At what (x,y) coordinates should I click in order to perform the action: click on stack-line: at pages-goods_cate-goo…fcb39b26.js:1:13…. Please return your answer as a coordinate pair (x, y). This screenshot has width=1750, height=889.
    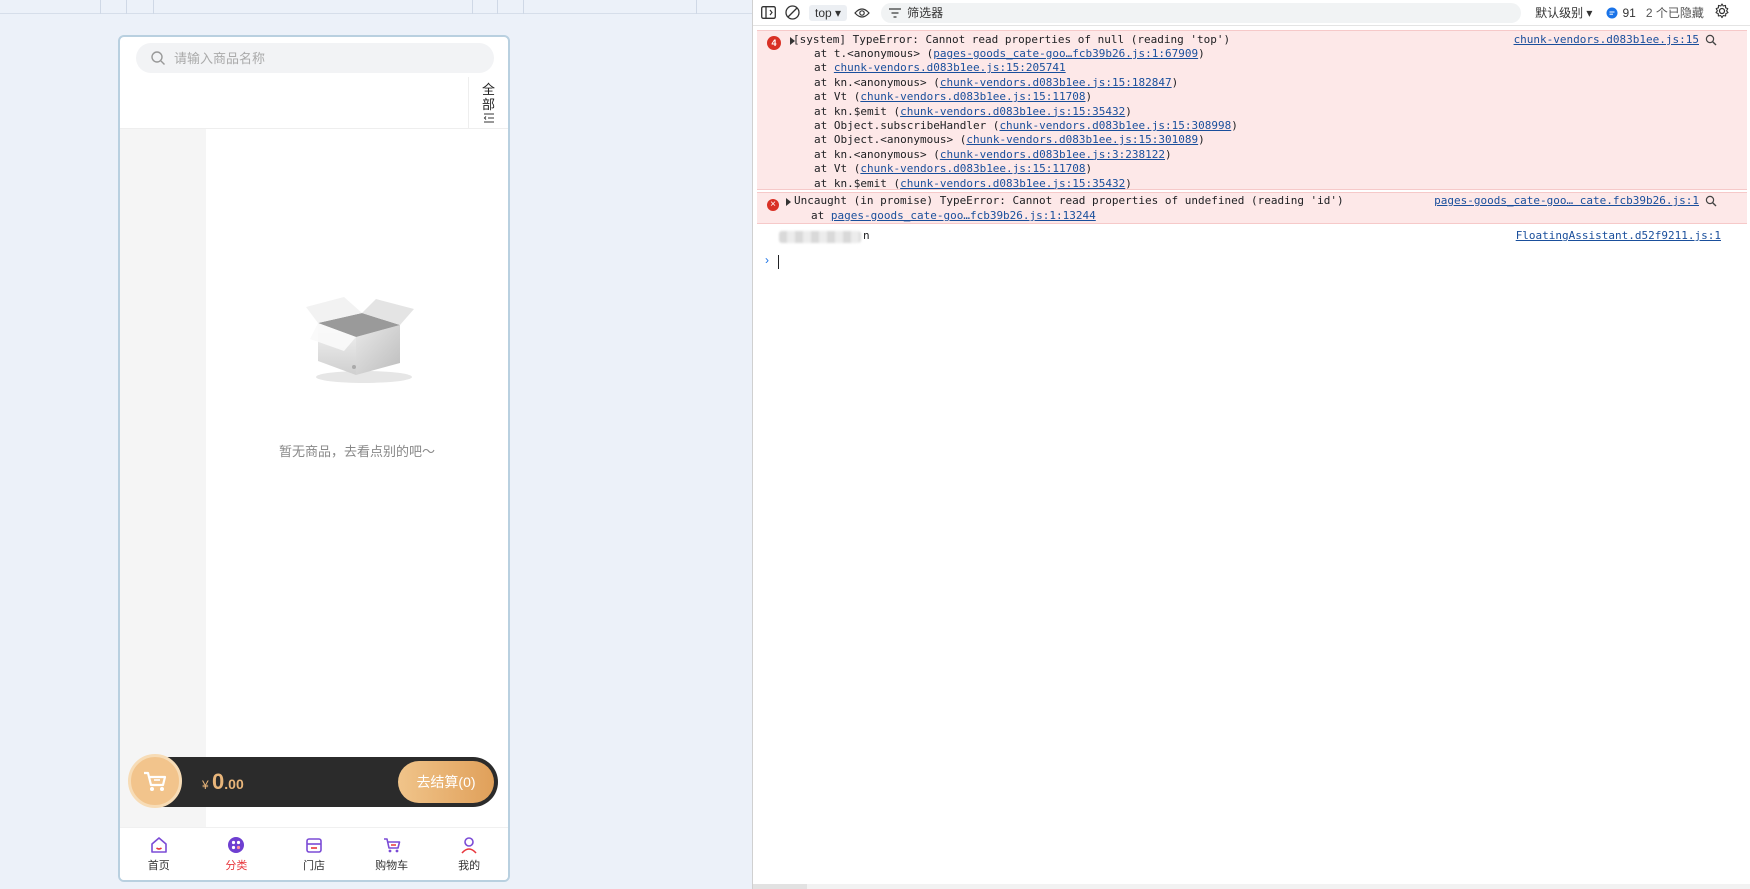
    Looking at the image, I should click on (953, 215).